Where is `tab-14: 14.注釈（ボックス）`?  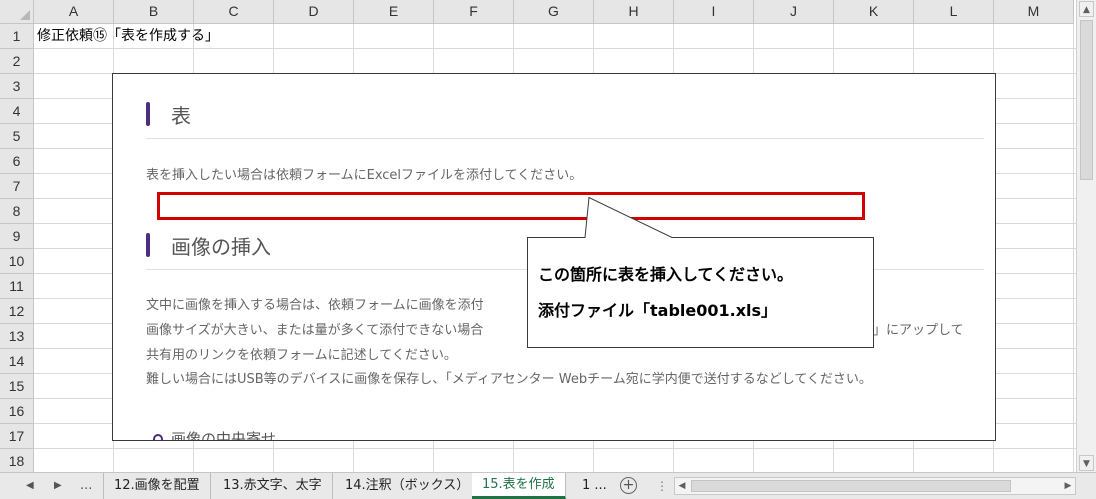 tab-14: 14.注釈（ボックス） is located at coordinates (408, 486).